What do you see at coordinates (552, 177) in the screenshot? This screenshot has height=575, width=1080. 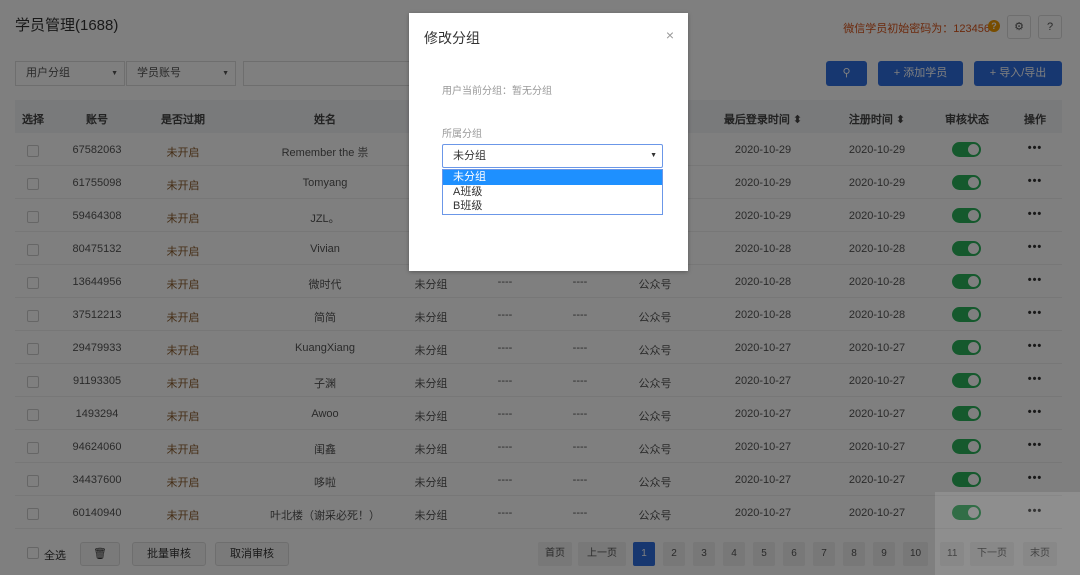 I see `option-ungrouped: 未分组` at bounding box center [552, 177].